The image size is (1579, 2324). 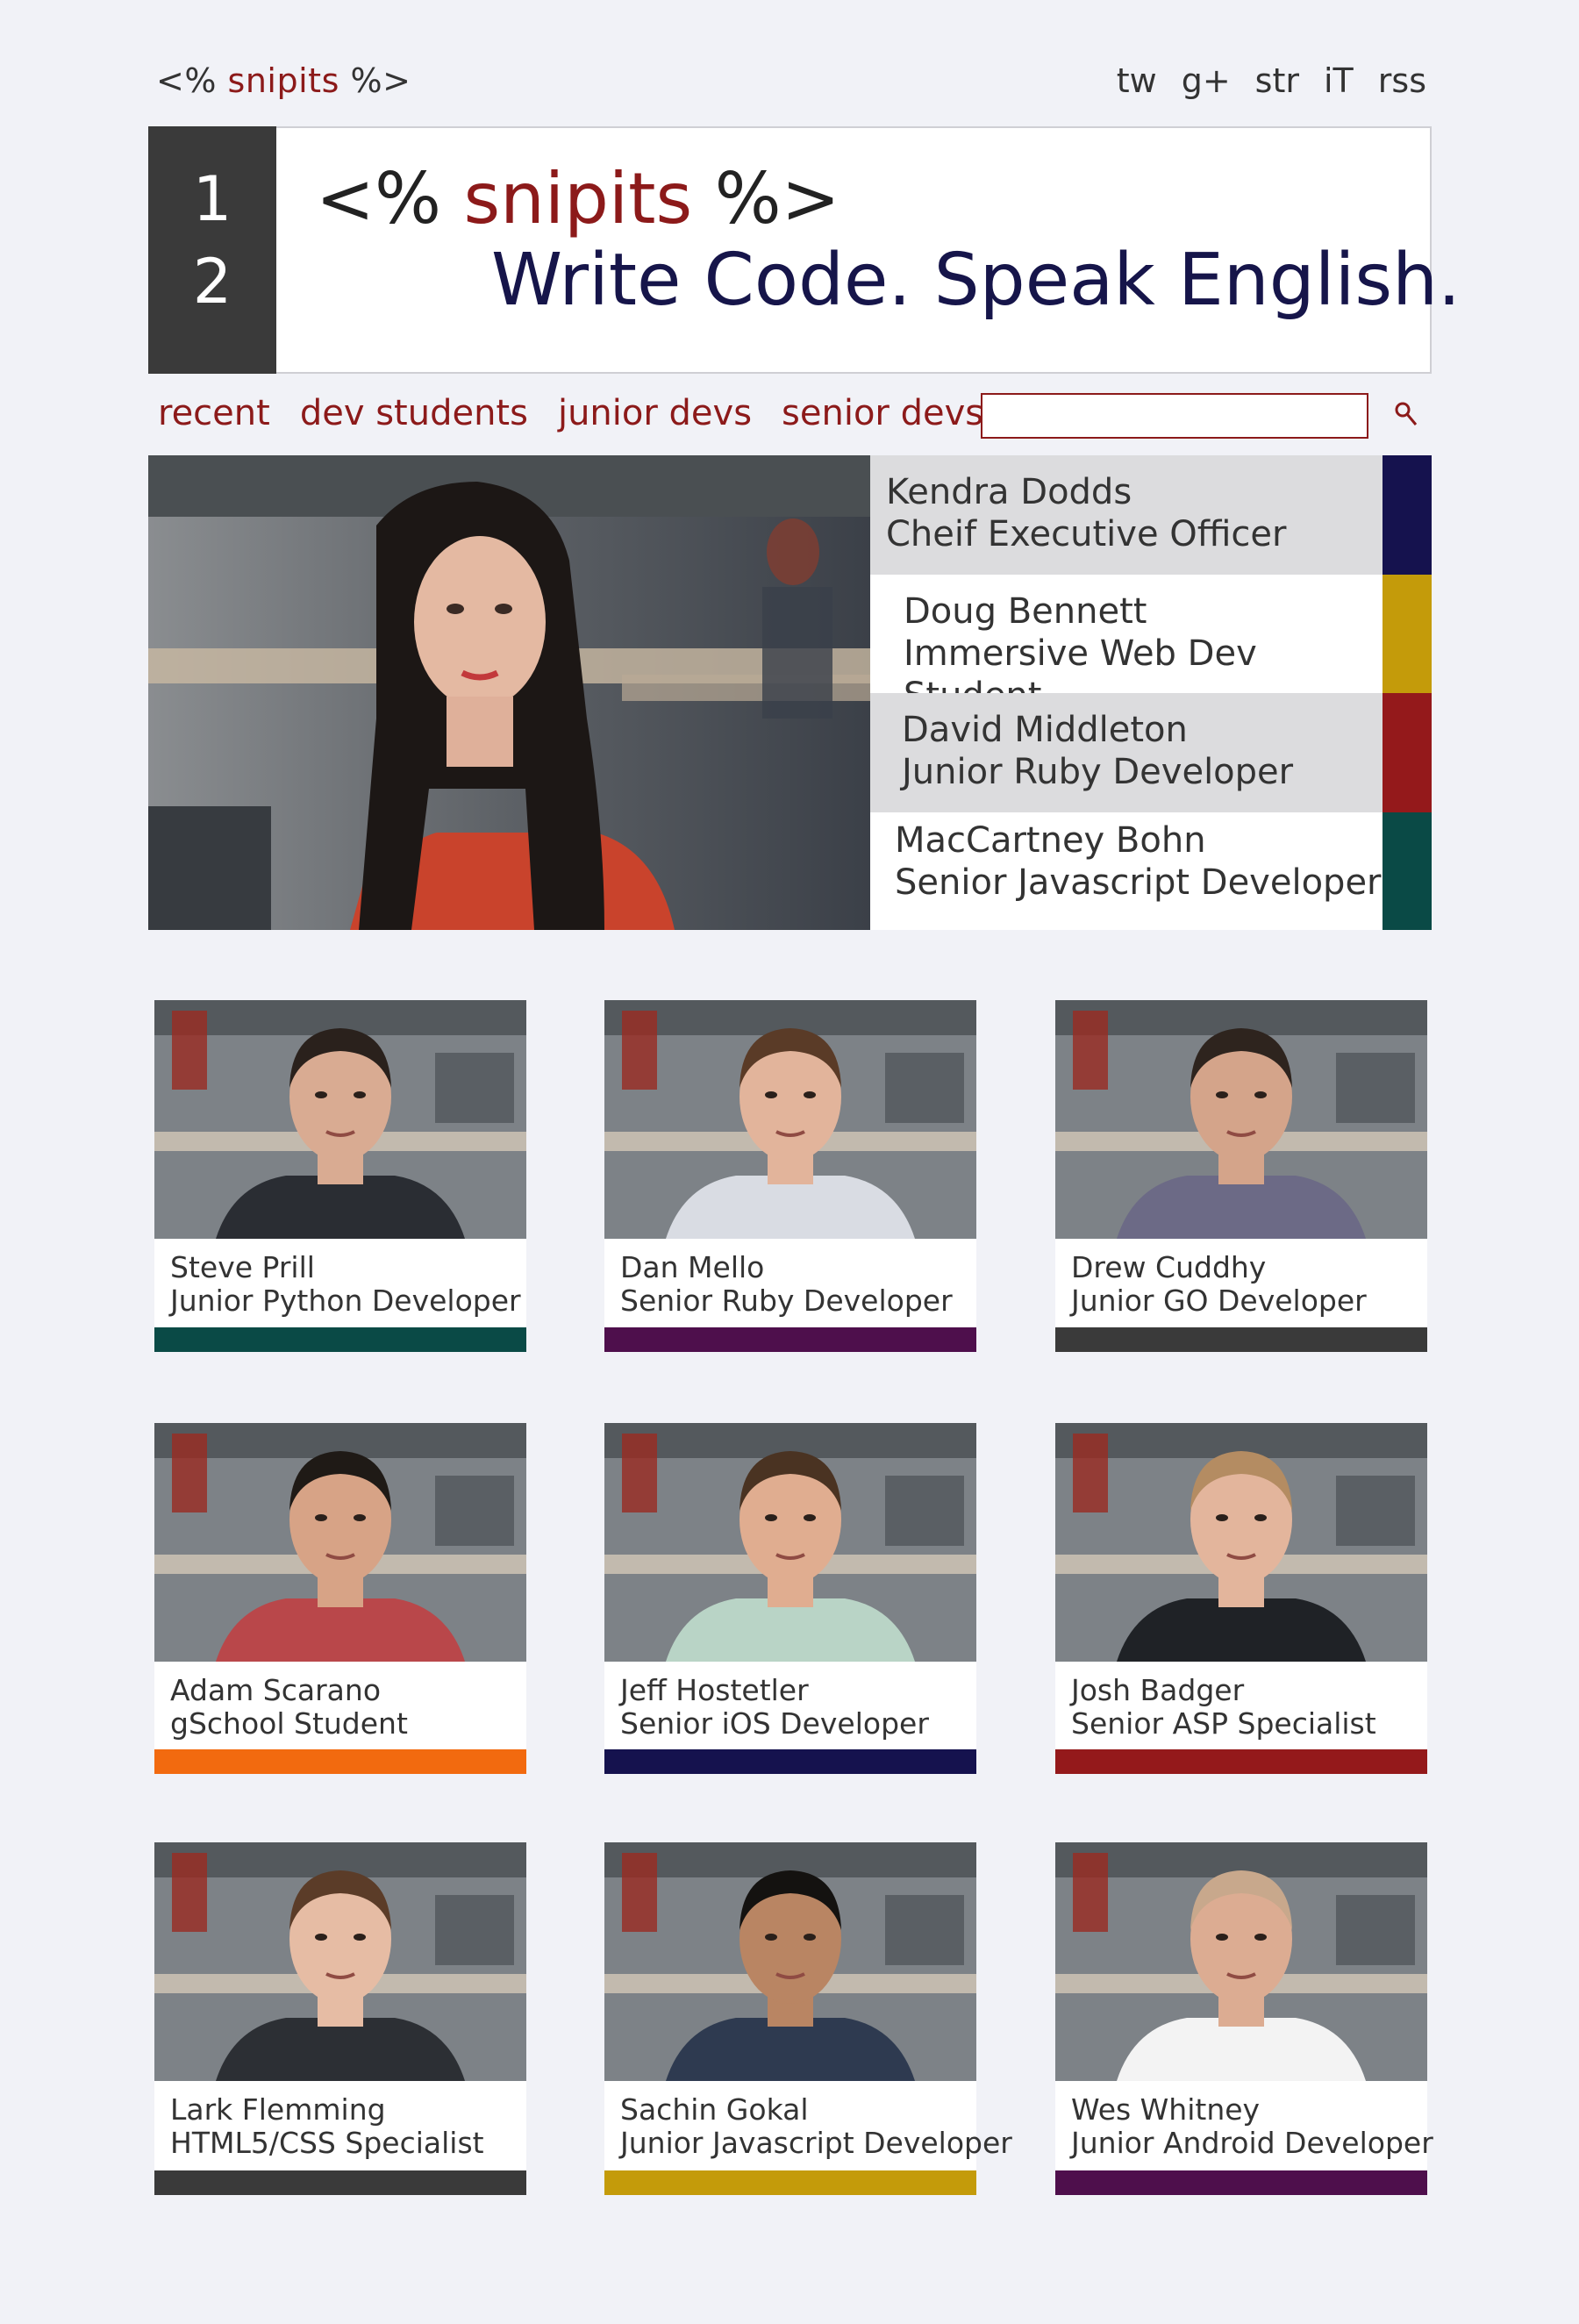 What do you see at coordinates (414, 413) in the screenshot?
I see `nav-item-dev-students: dev students` at bounding box center [414, 413].